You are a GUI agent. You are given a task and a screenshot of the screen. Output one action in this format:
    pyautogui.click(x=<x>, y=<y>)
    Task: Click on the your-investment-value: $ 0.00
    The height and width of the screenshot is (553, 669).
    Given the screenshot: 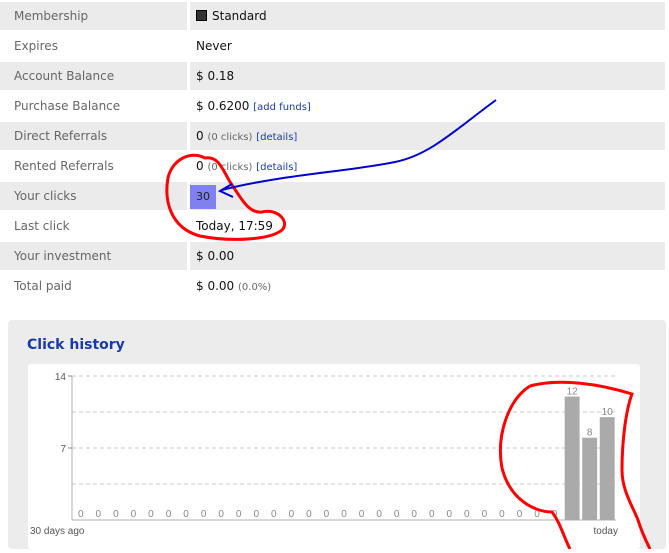 What is the action you would take?
    pyautogui.click(x=427, y=256)
    